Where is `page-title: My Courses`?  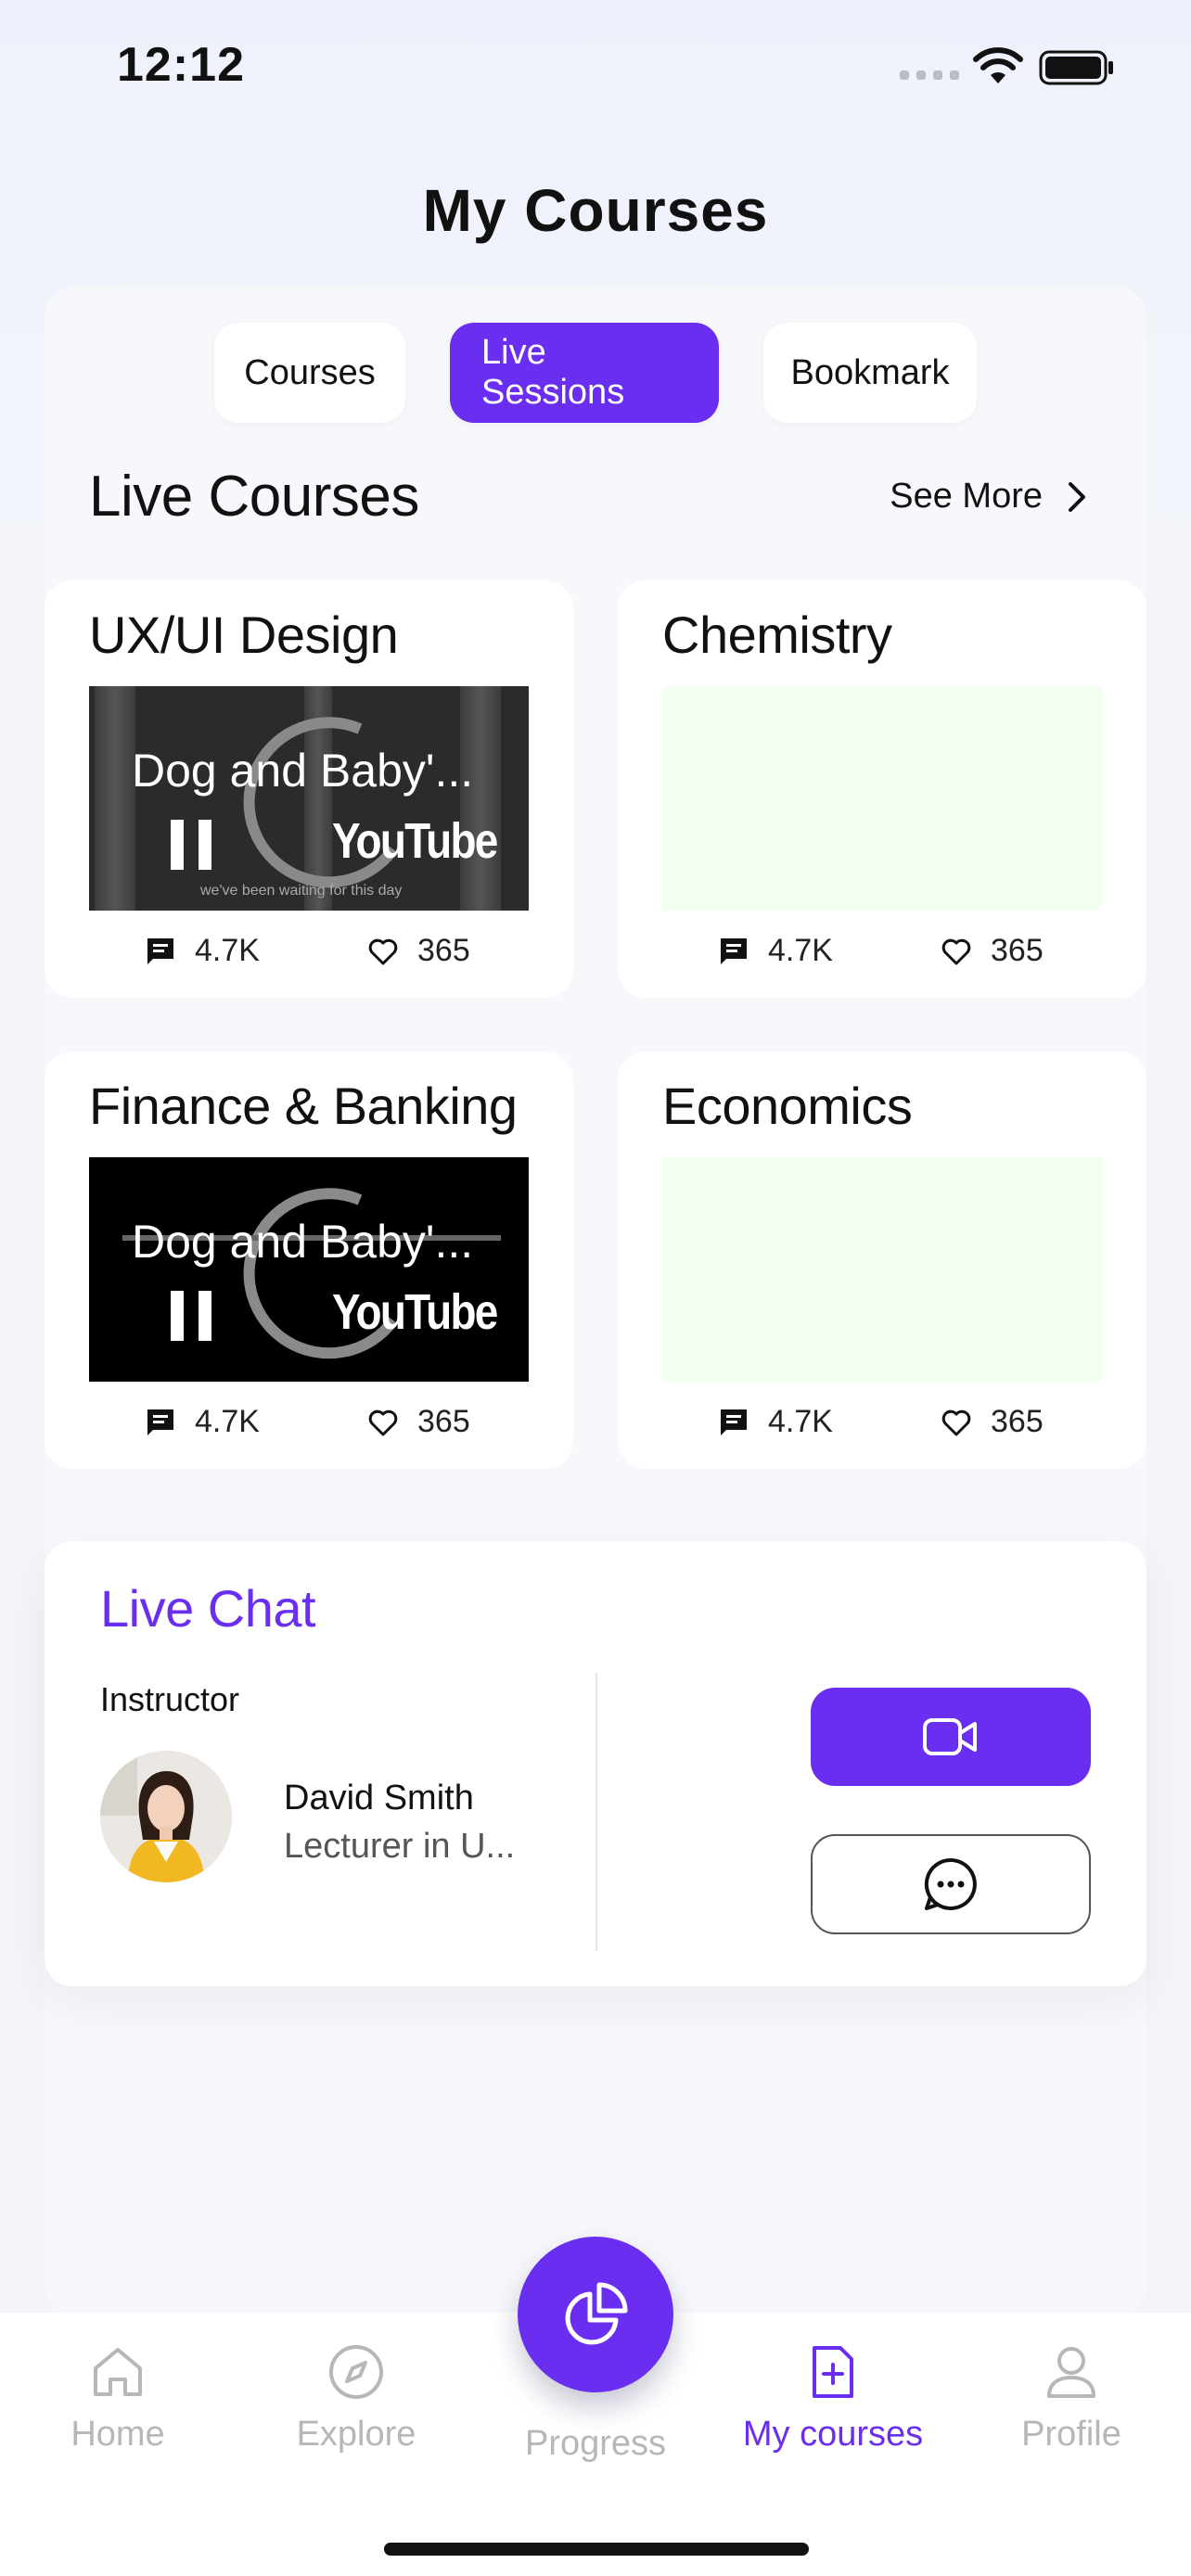
page-title: My Courses is located at coordinates (595, 211).